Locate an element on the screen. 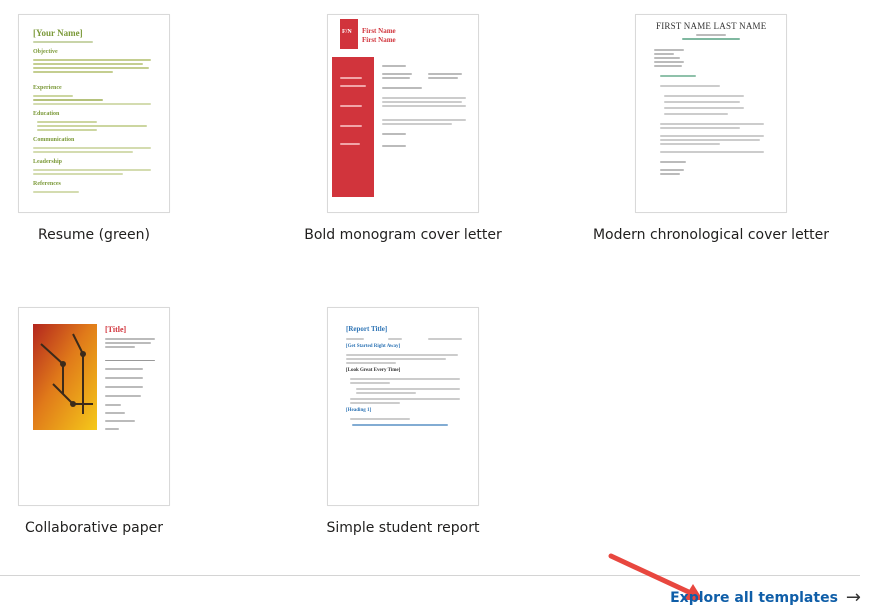  monogram-block: F/N is located at coordinates (349, 34).